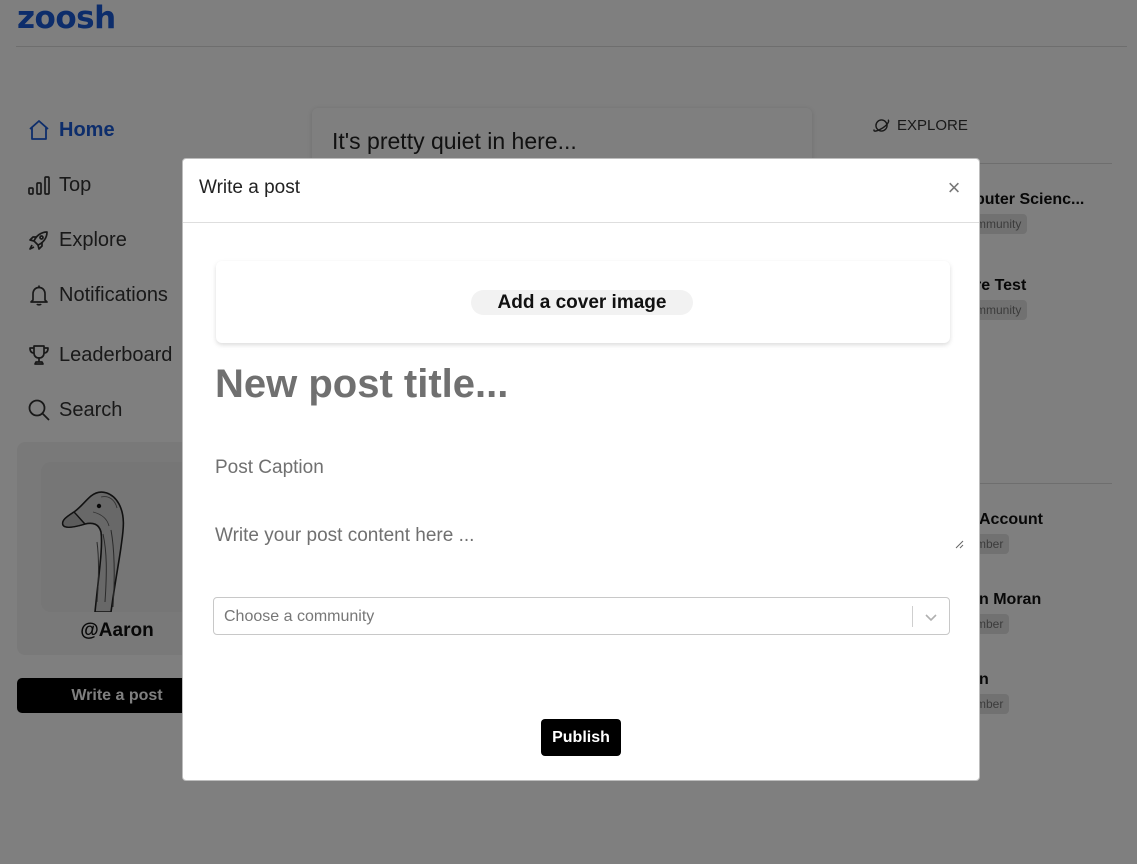 The image size is (1137, 864). What do you see at coordinates (581, 616) in the screenshot?
I see `community-select: Choose a community` at bounding box center [581, 616].